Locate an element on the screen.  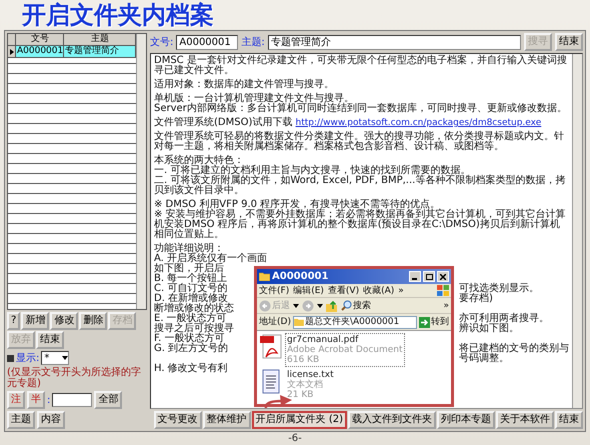
memo-text: C. 可自订文号的 is located at coordinates (191, 289).